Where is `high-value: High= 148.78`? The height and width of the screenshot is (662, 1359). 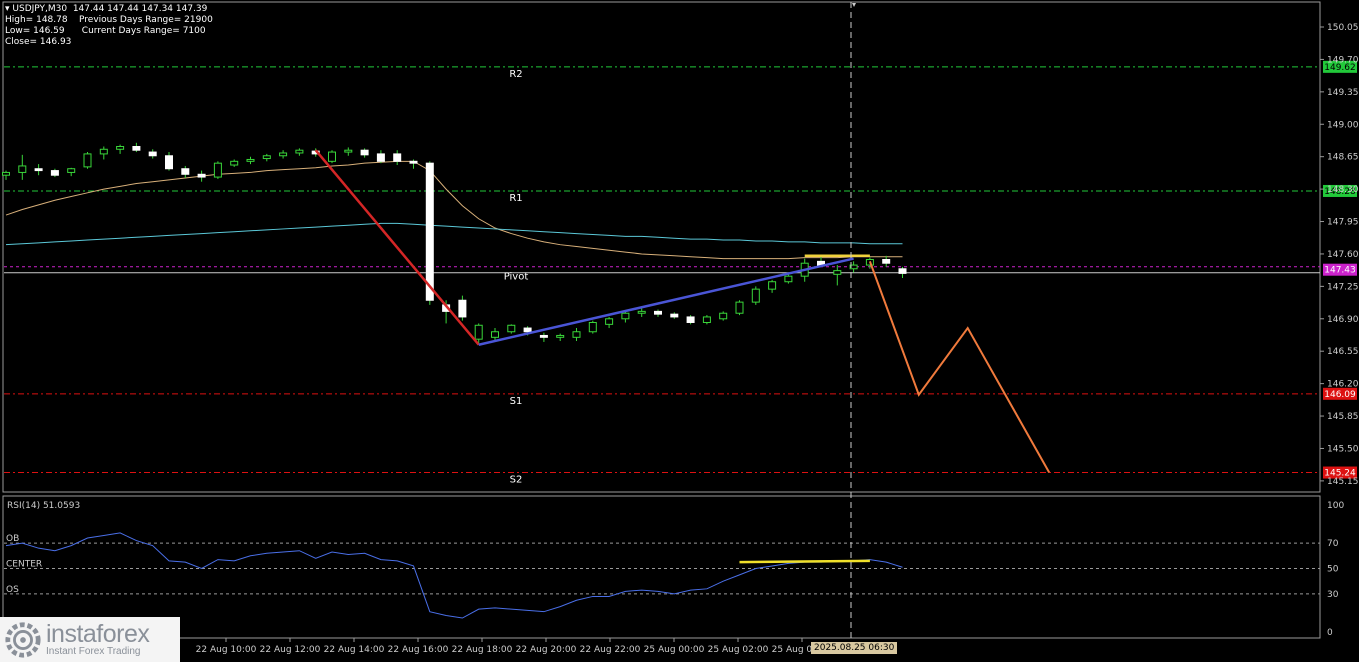 high-value: High= 148.78 is located at coordinates (36, 20).